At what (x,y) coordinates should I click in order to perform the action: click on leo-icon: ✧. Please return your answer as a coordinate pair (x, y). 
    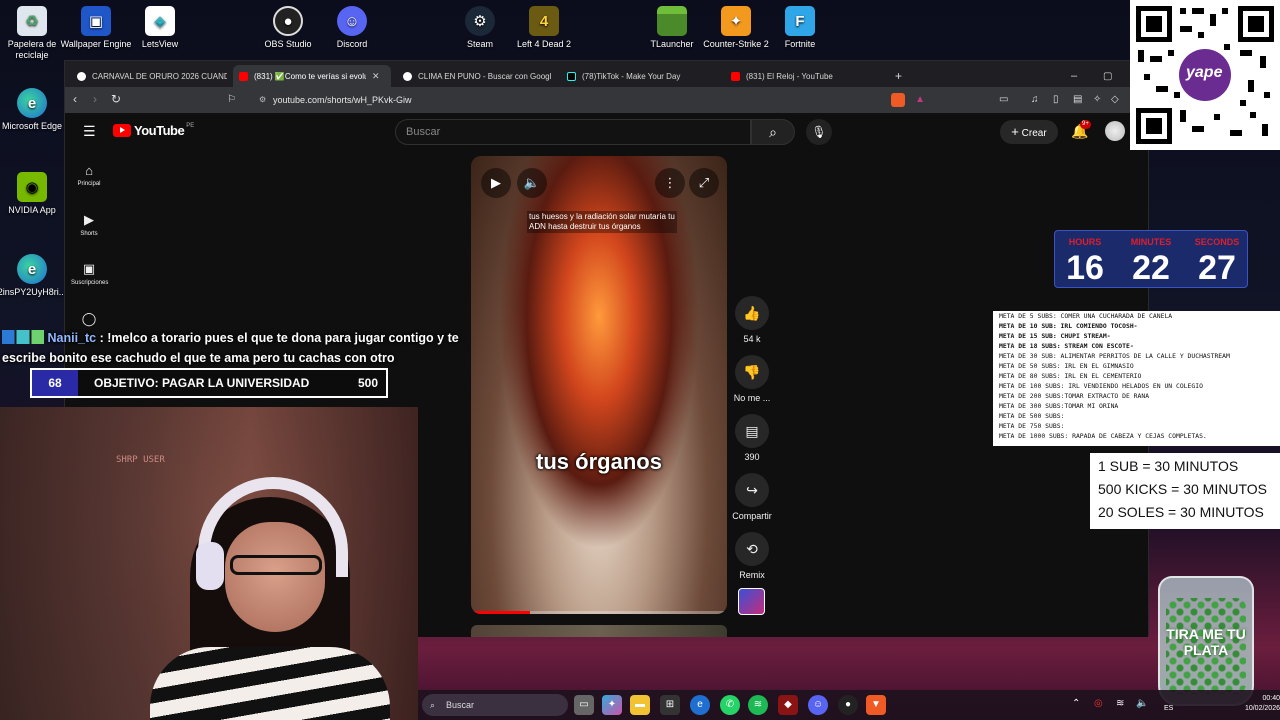
    Looking at the image, I should click on (1097, 99).